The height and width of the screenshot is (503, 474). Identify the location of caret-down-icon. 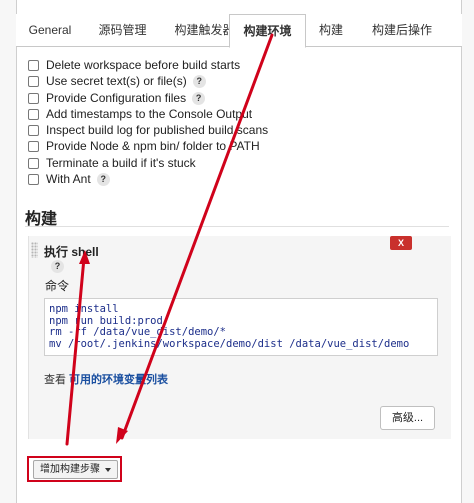
(108, 470).